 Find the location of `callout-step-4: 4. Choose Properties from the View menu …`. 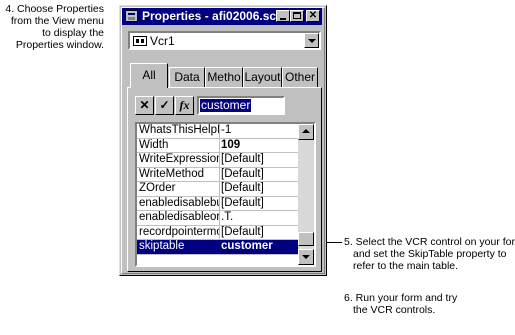

callout-step-4: 4. Choose Properties from the View menu … is located at coordinates (52, 27).